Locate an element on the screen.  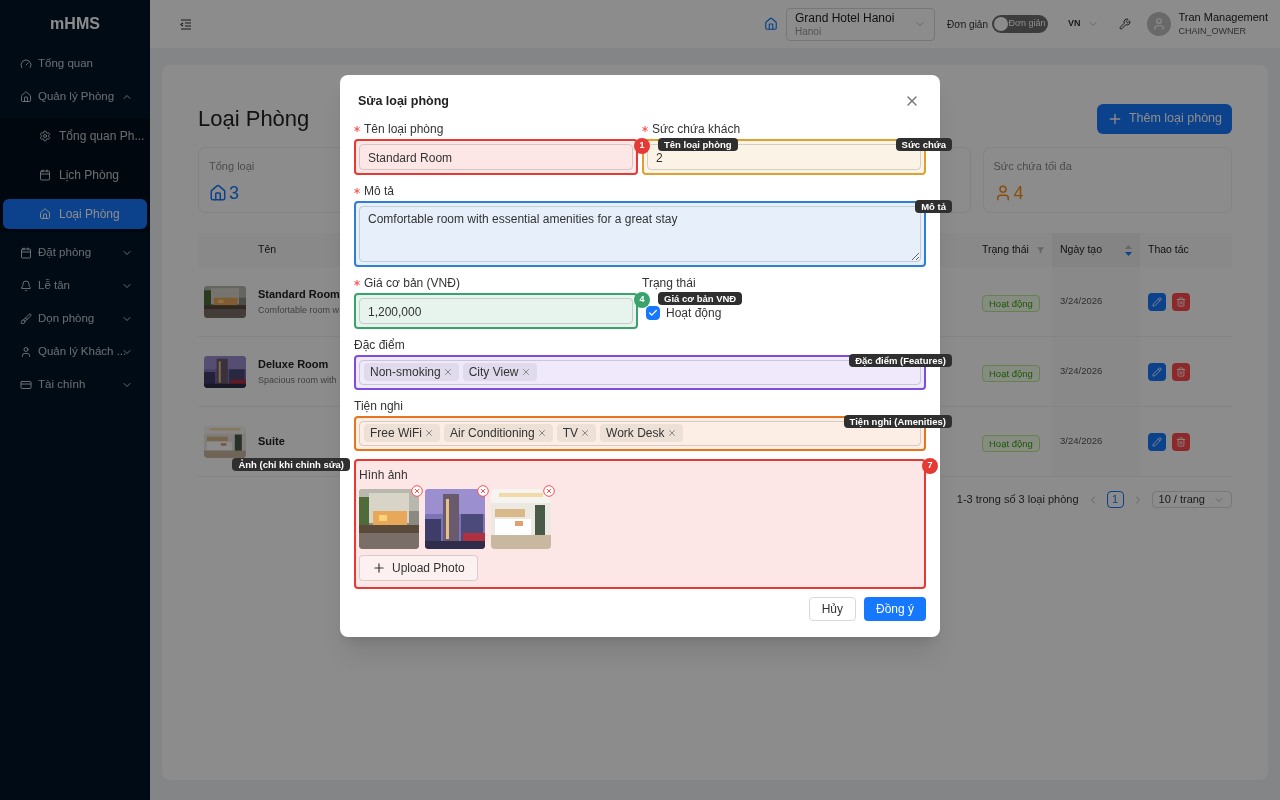
add-button: Thêm loại phòng is located at coordinates (1164, 118).